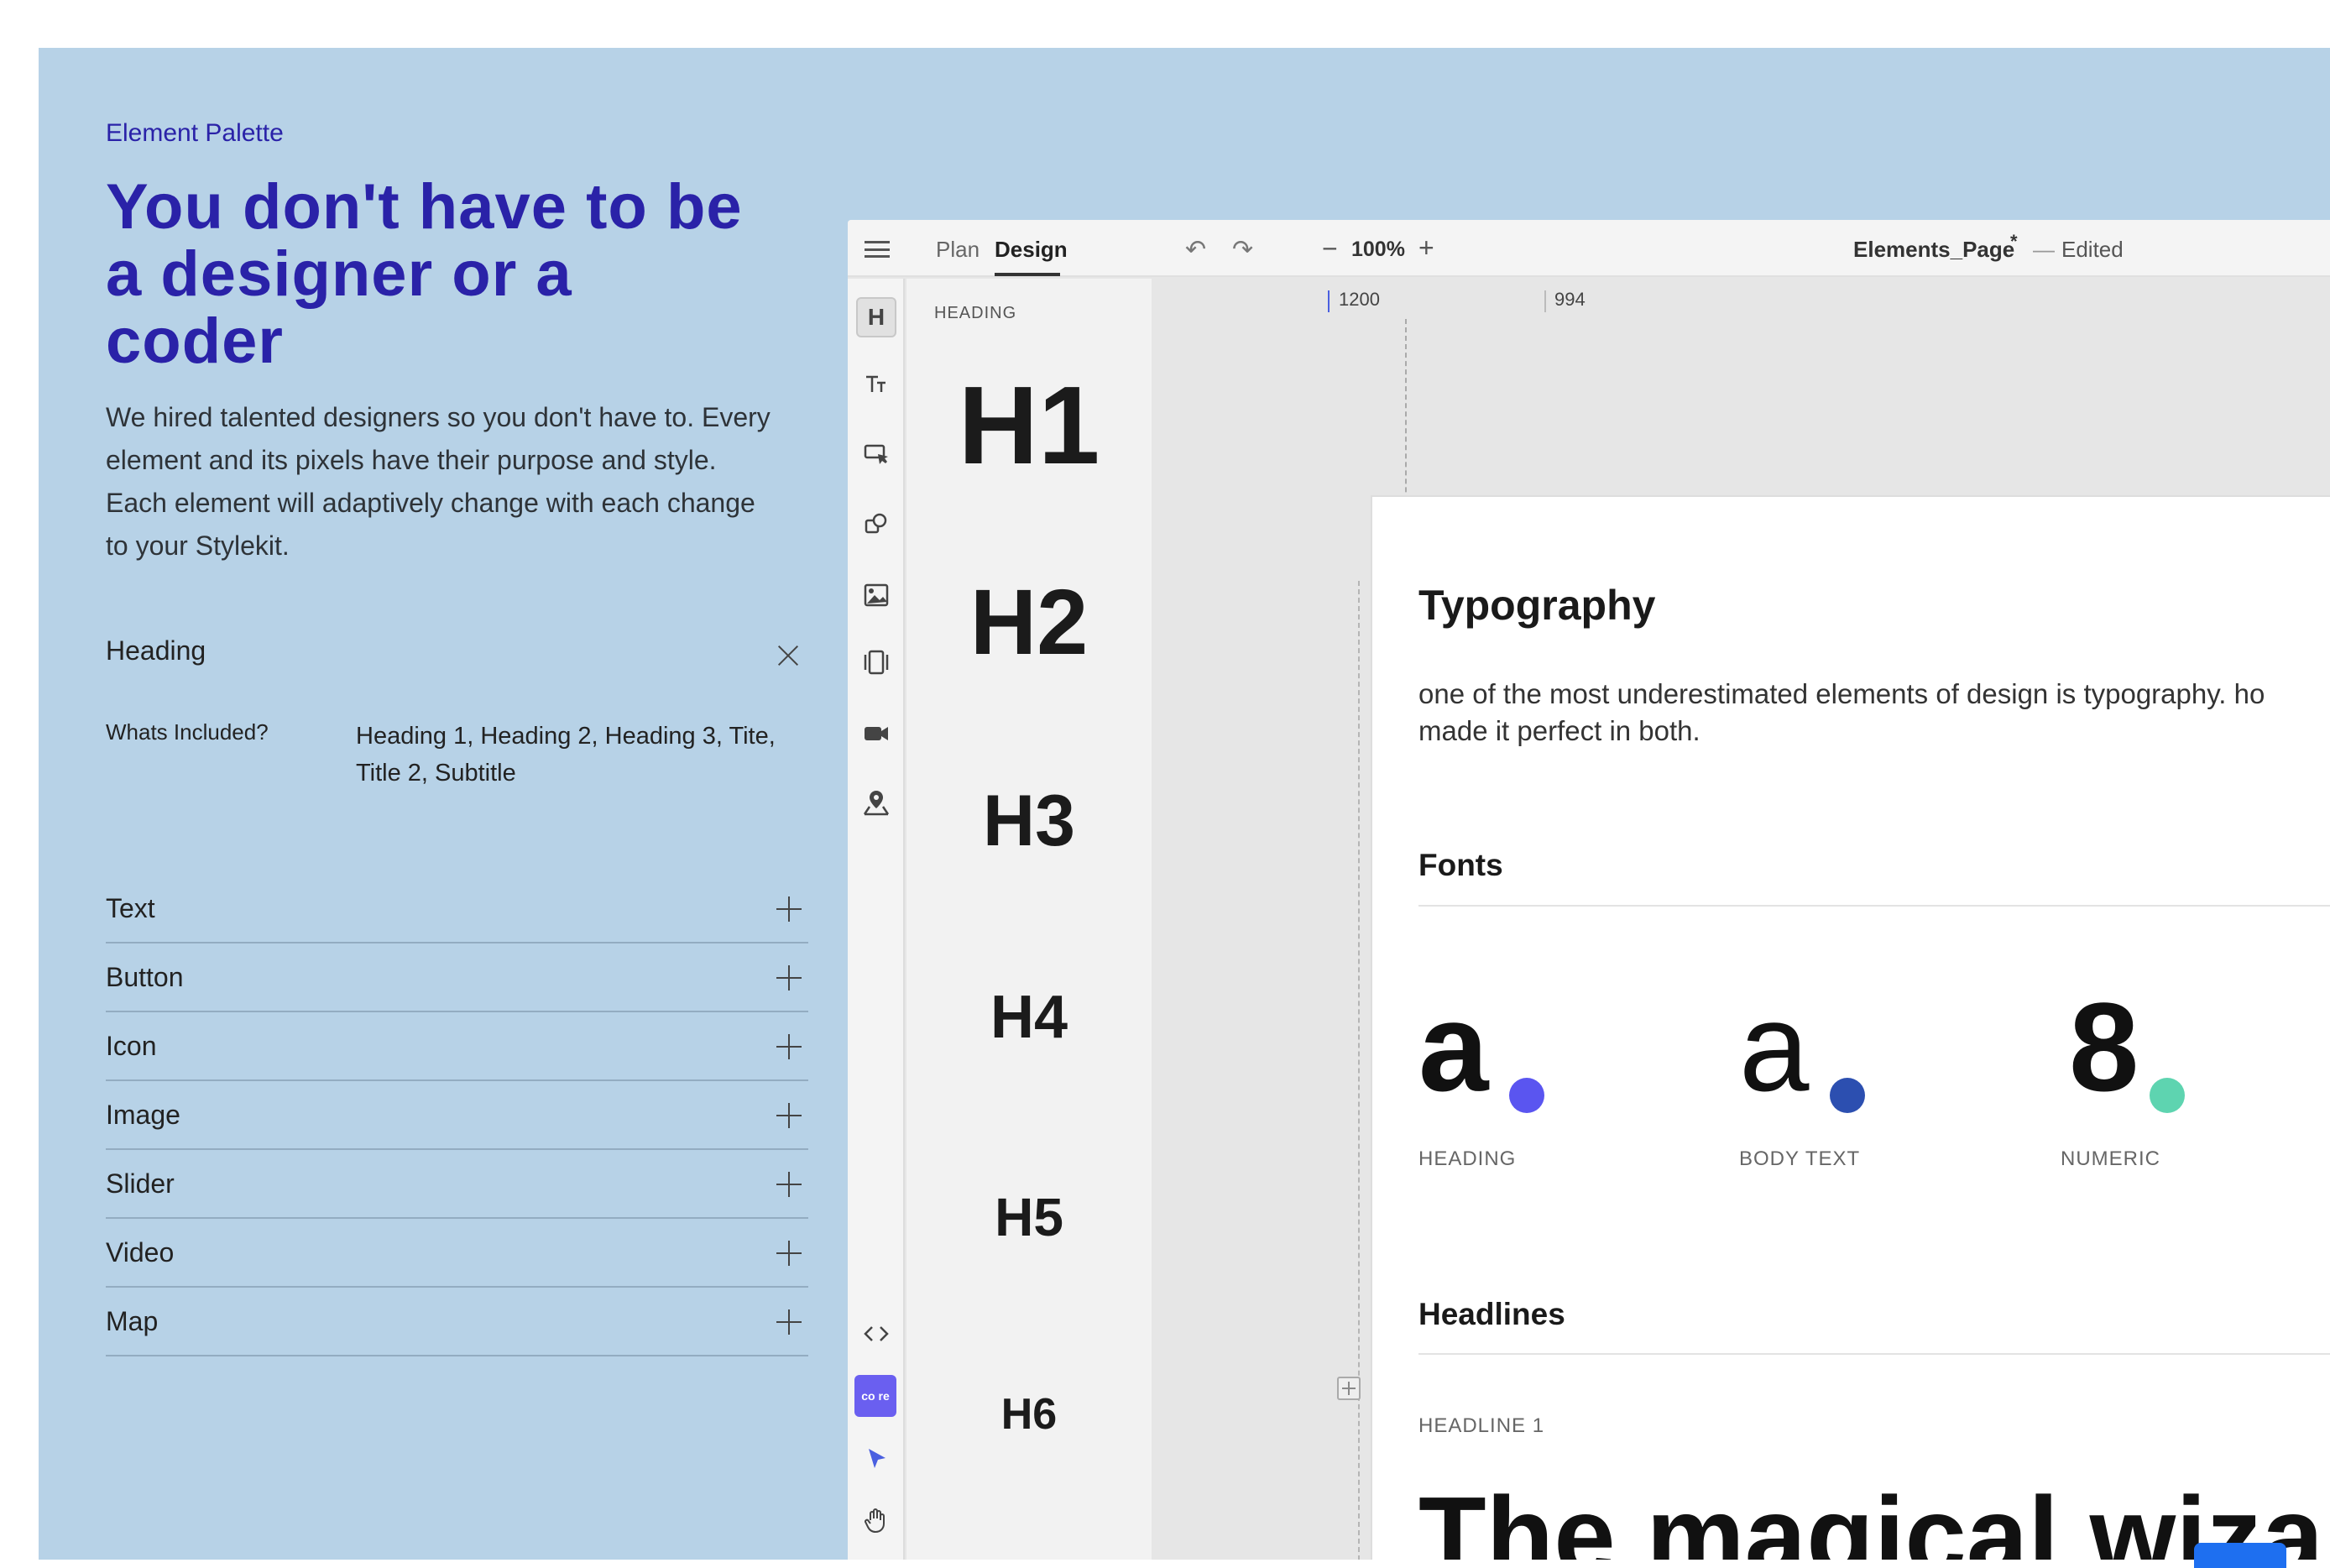  What do you see at coordinates (875, 1396) in the screenshot?
I see `core-badge: co re` at bounding box center [875, 1396].